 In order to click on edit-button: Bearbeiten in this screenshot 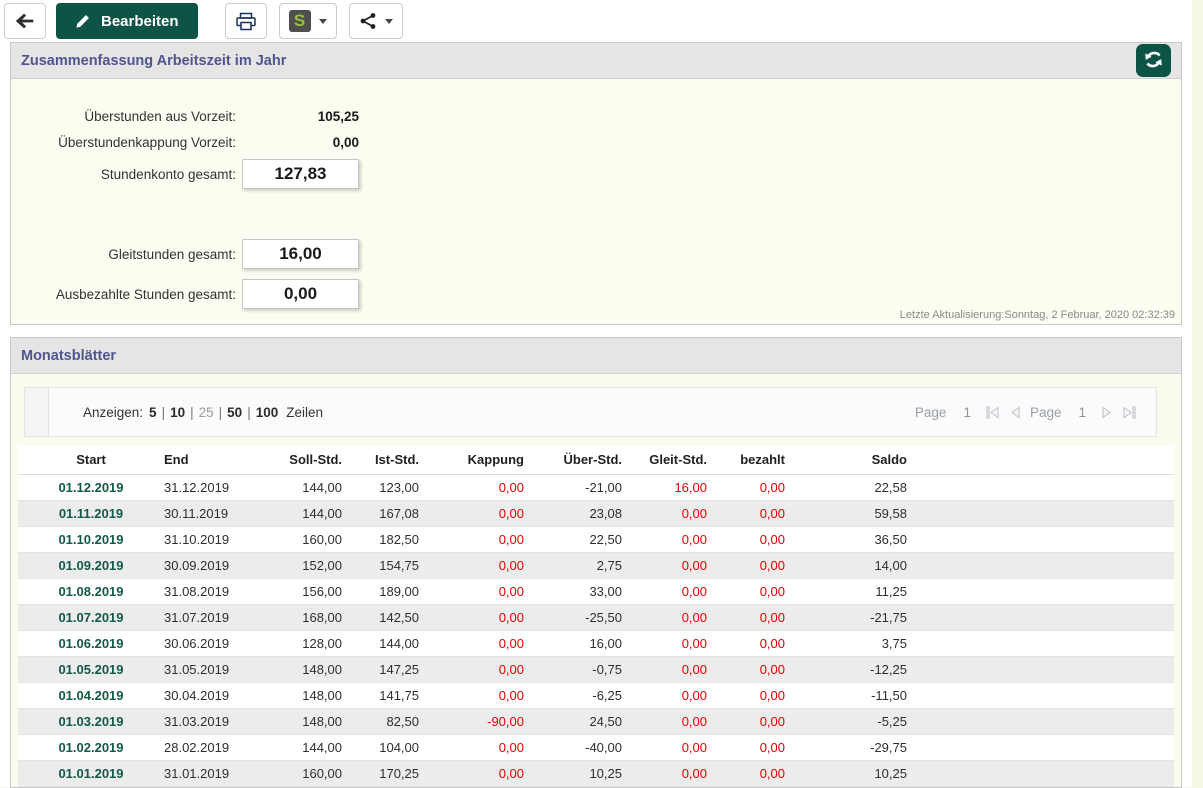, I will do `click(127, 21)`.